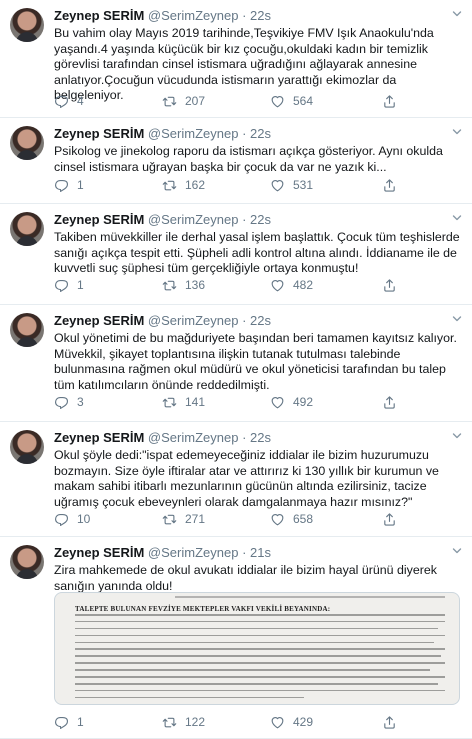 The width and height of the screenshot is (472, 739). Describe the element at coordinates (69, 101) in the screenshot. I see `reply-button: 4` at that location.